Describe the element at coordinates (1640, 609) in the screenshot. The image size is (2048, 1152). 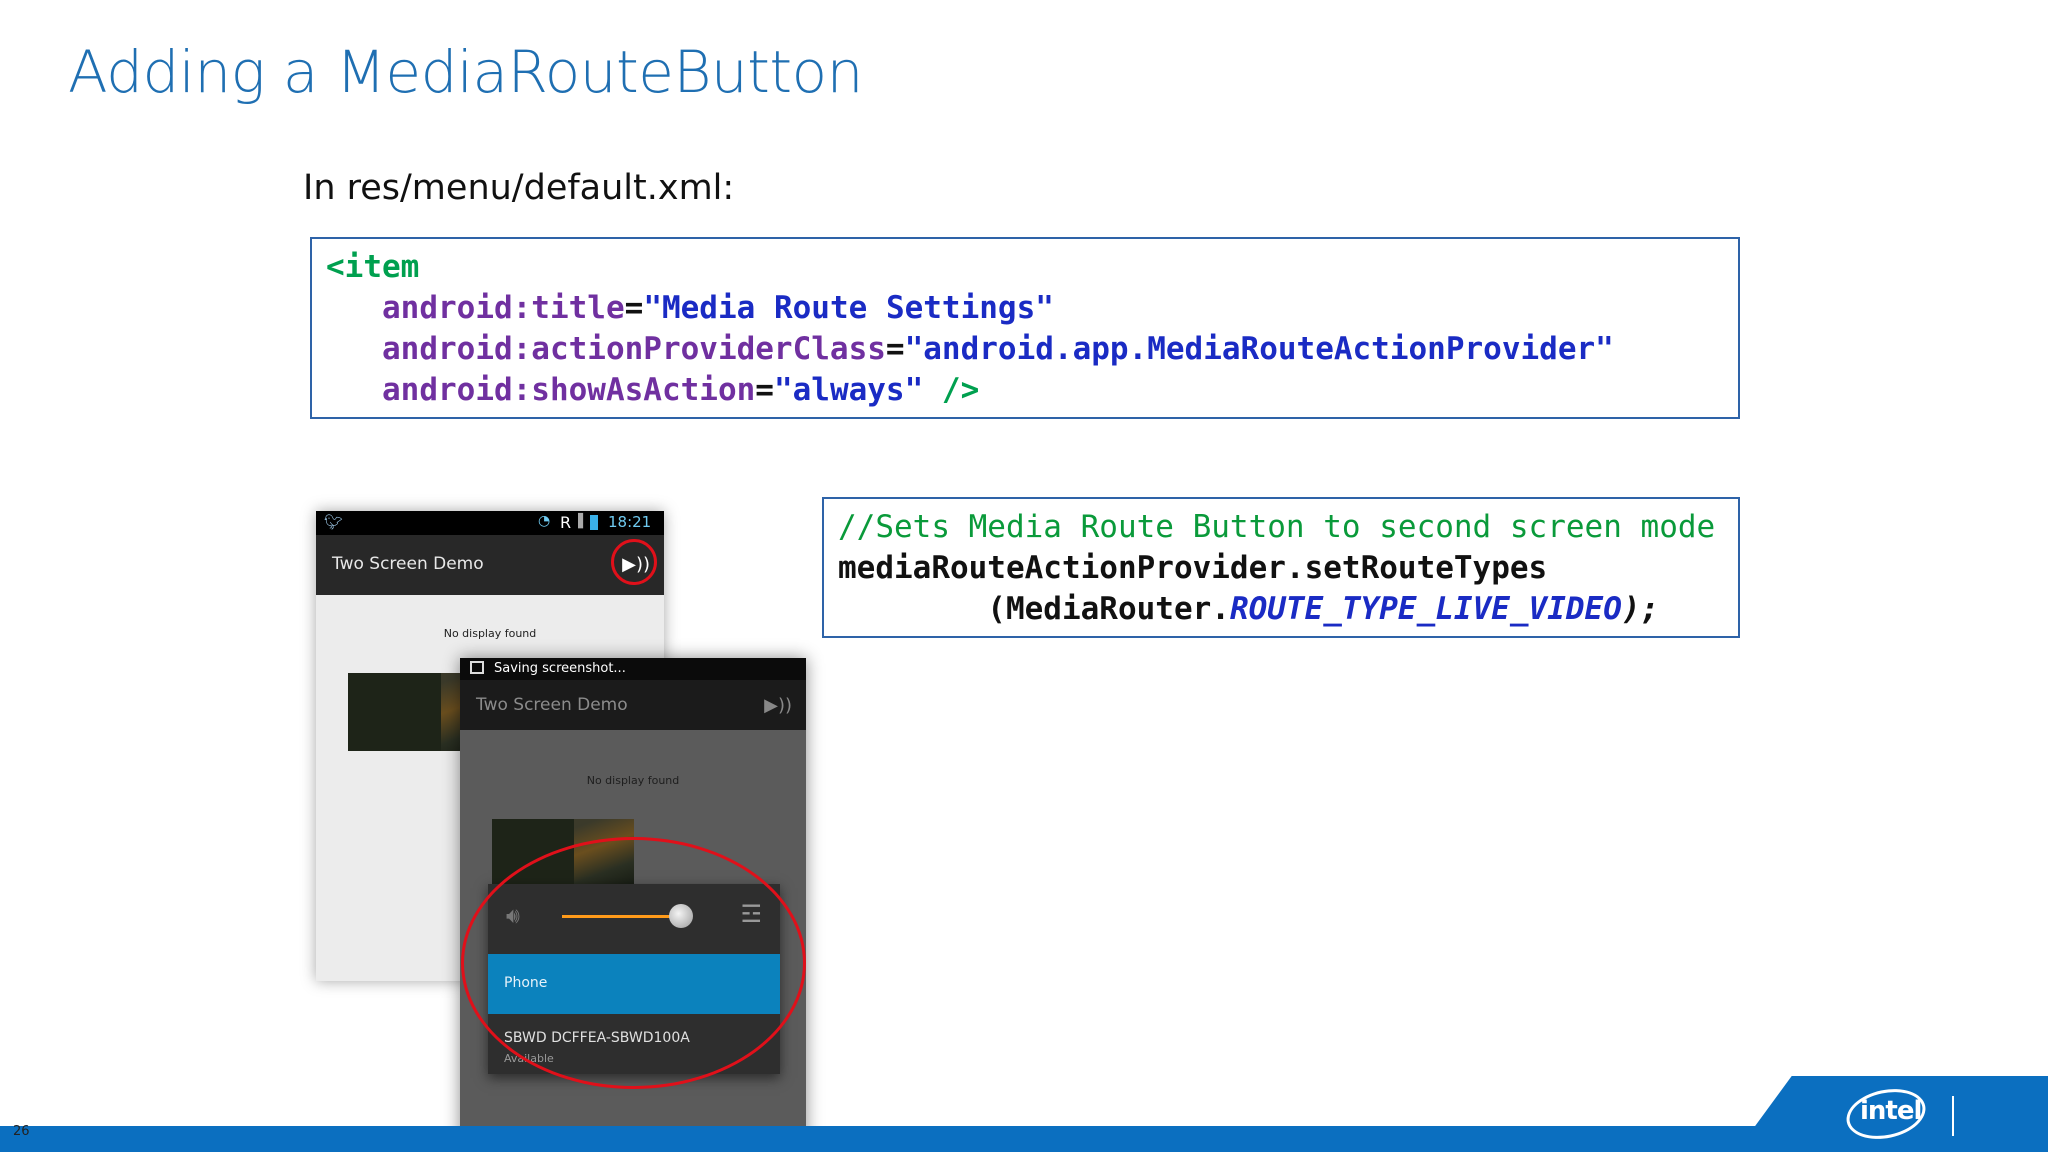
I see `java-line-3-suffix: );` at that location.